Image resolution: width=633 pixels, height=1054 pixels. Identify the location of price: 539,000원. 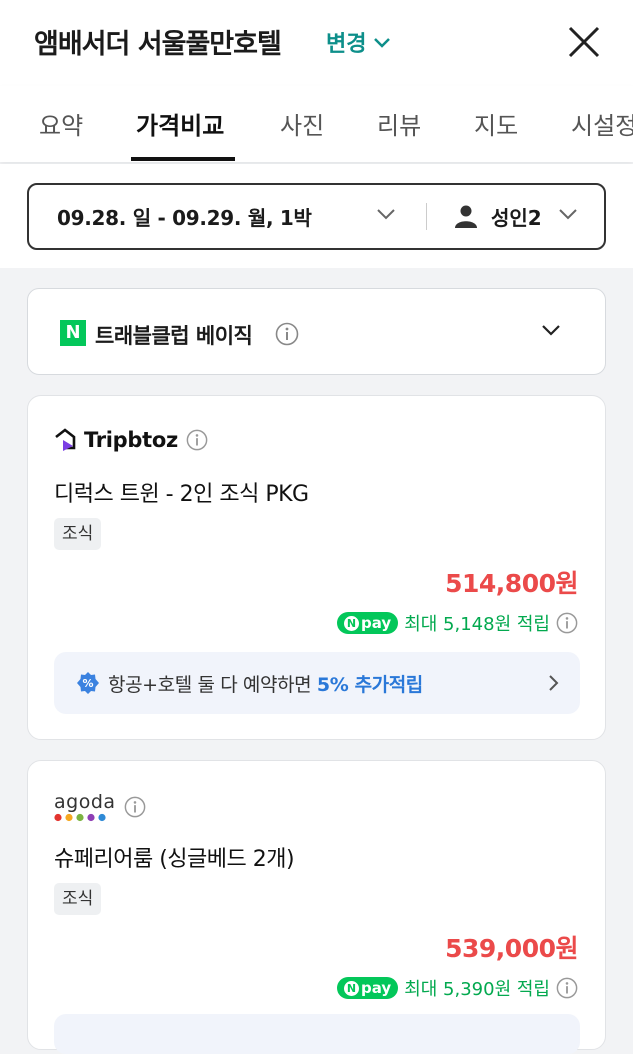
(511, 948).